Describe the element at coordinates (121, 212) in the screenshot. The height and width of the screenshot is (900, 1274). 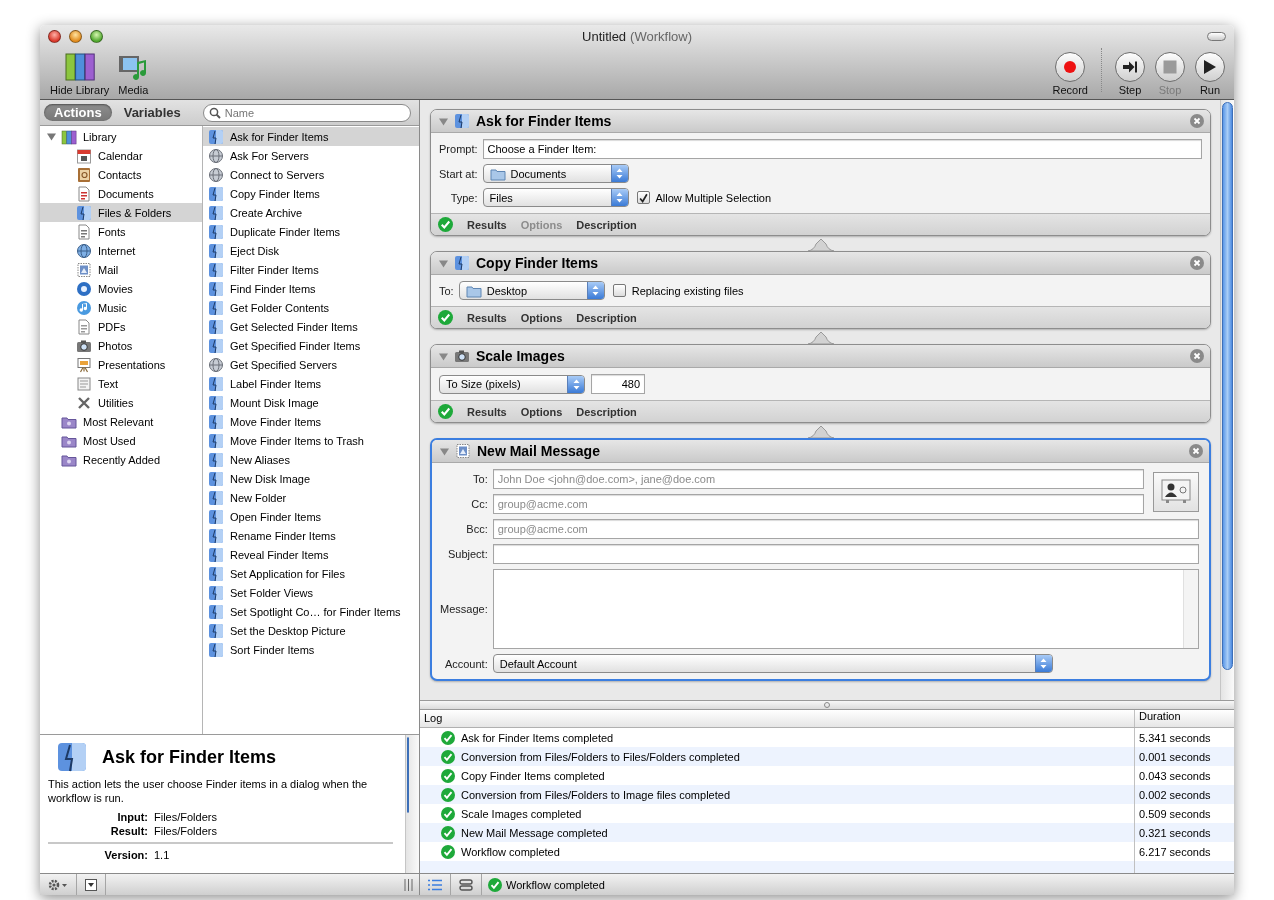
I see `category-item: Files & Folders` at that location.